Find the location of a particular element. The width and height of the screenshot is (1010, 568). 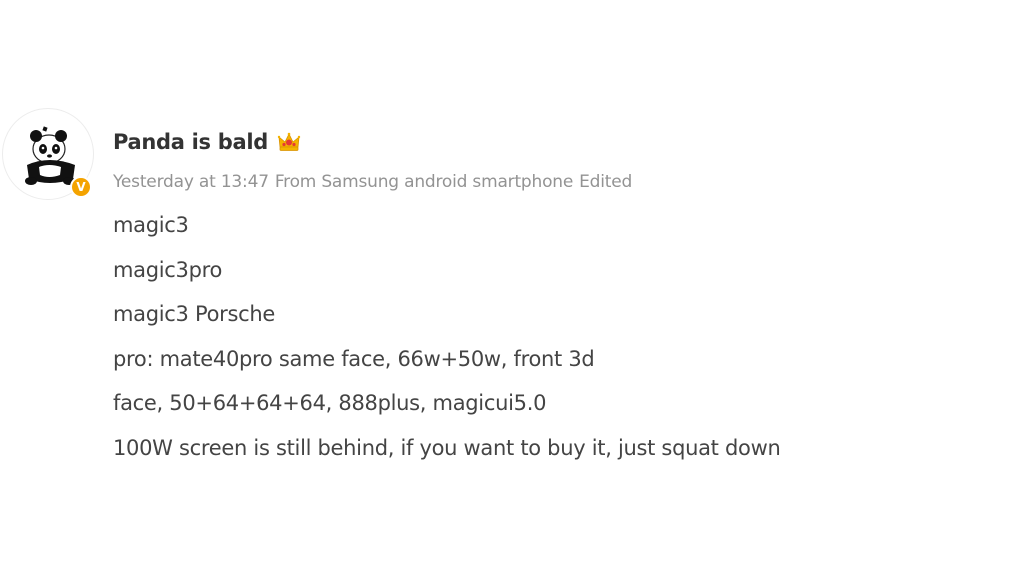

post-edited-label: Edited is located at coordinates (605, 182).